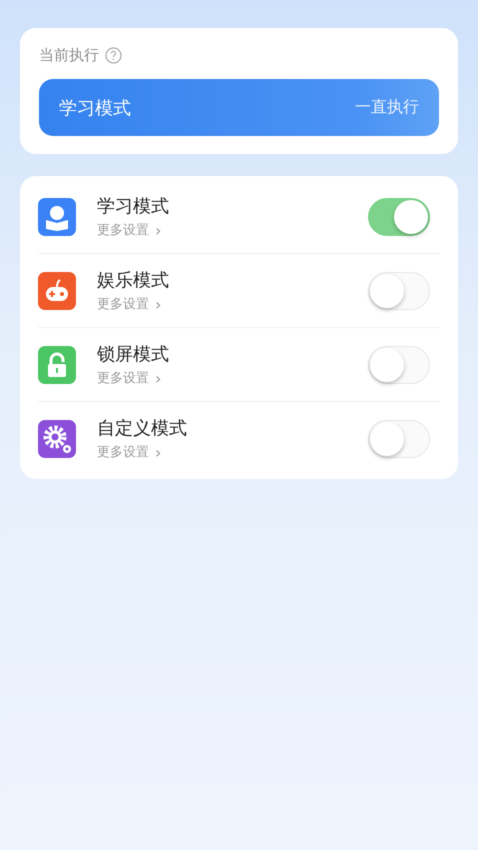 This screenshot has height=850, width=478. Describe the element at coordinates (69, 55) in the screenshot. I see `section-label: 当前执行` at that location.